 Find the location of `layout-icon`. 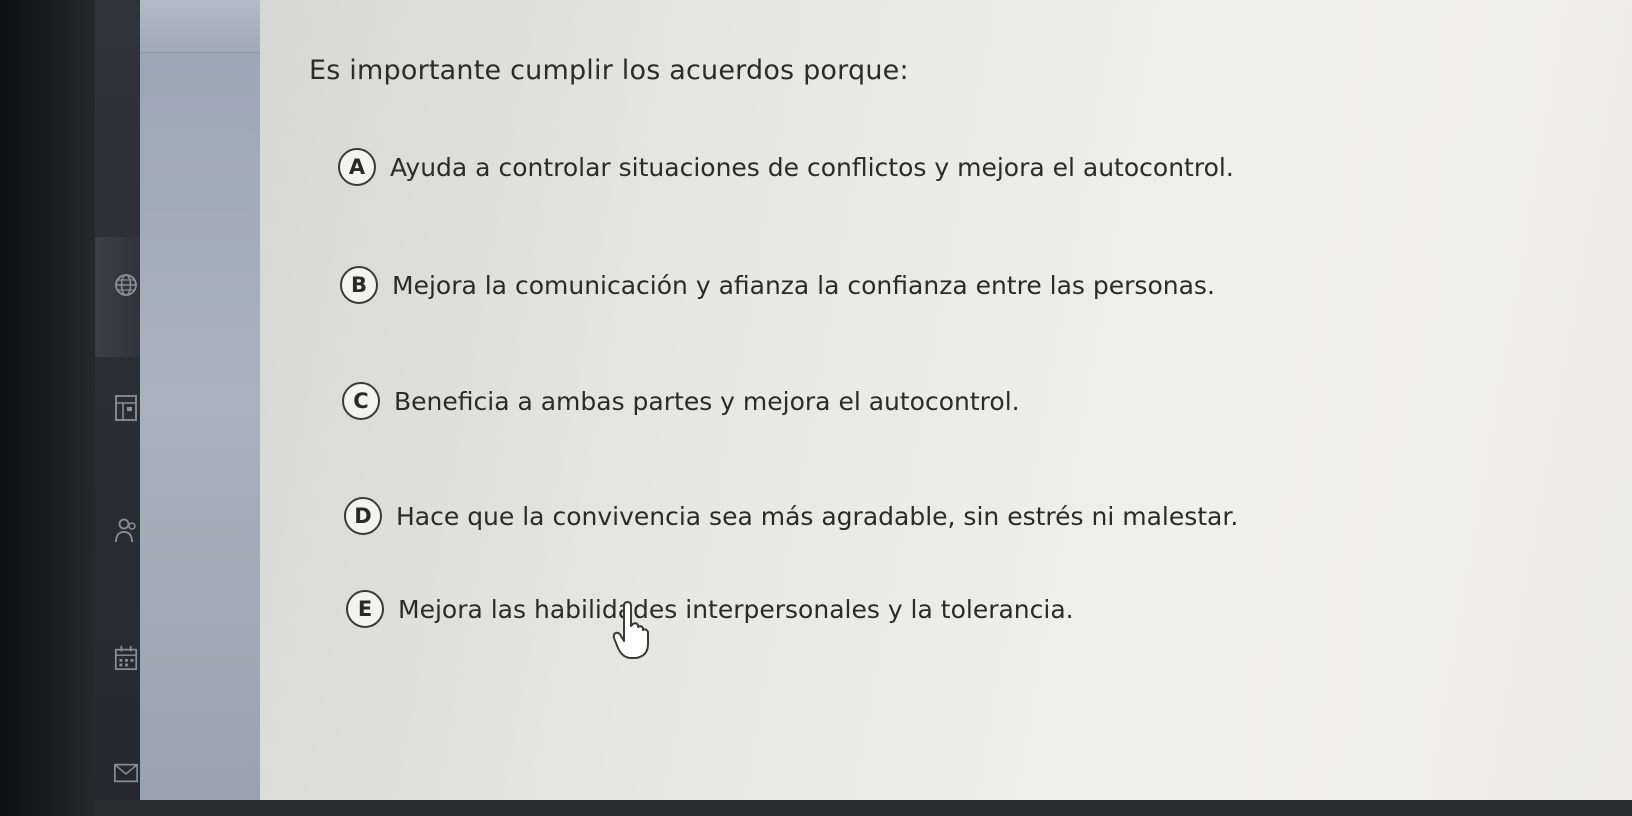

layout-icon is located at coordinates (126, 408).